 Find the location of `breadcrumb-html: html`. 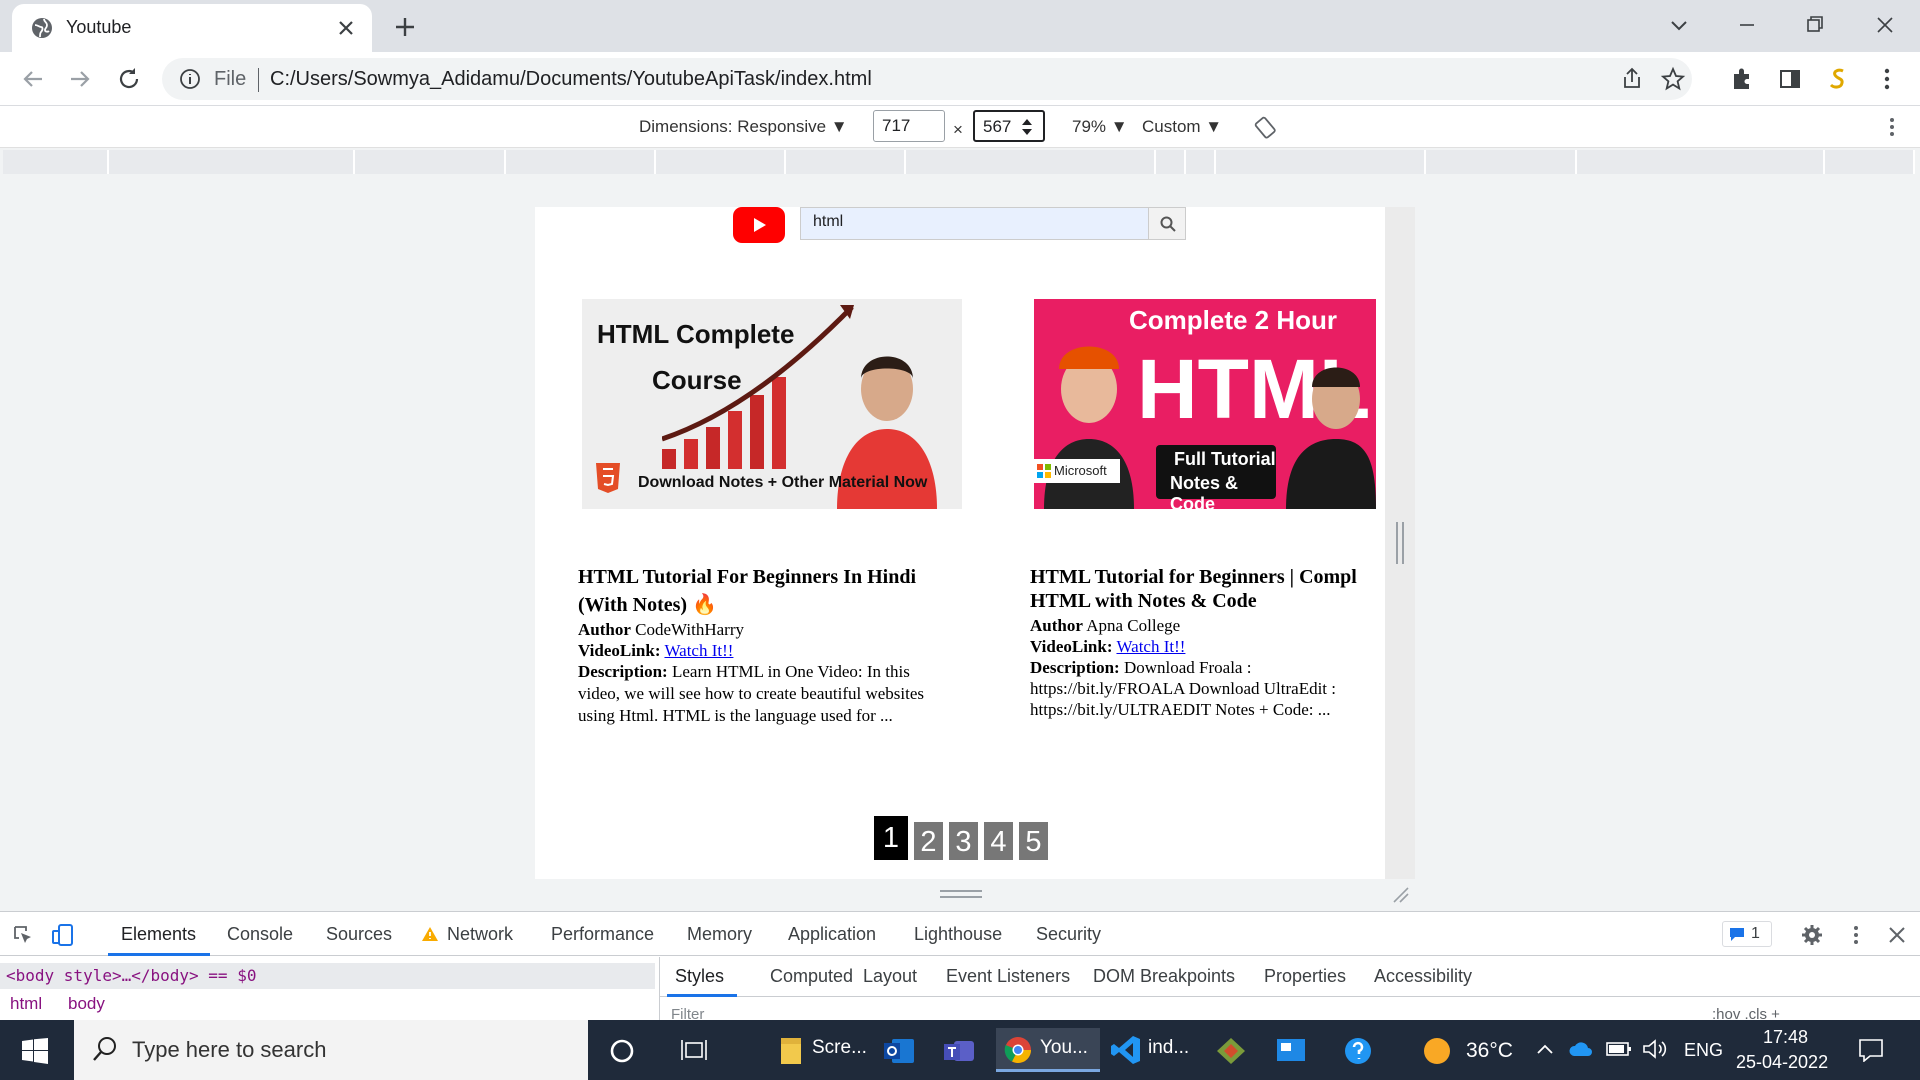

breadcrumb-html: html is located at coordinates (26, 1004).